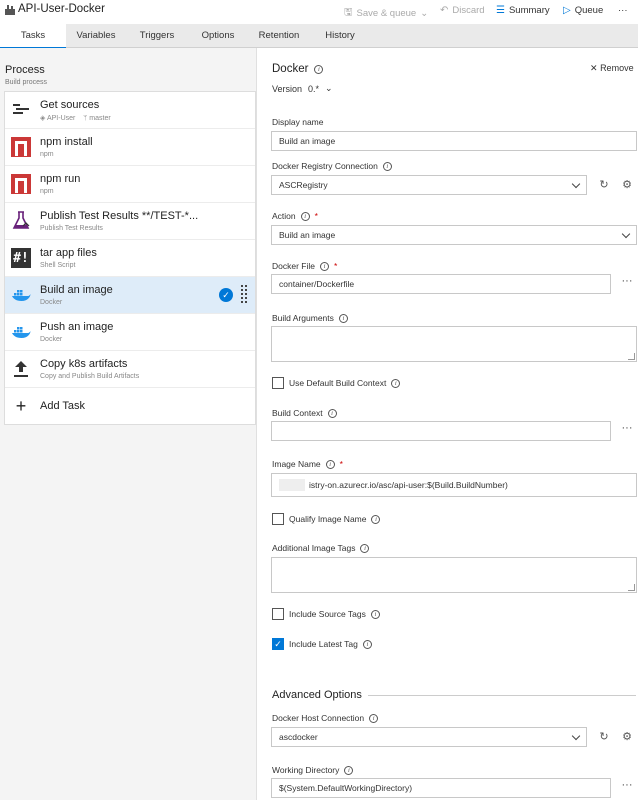 This screenshot has width=638, height=800. I want to click on flask-icon, so click(21, 221).